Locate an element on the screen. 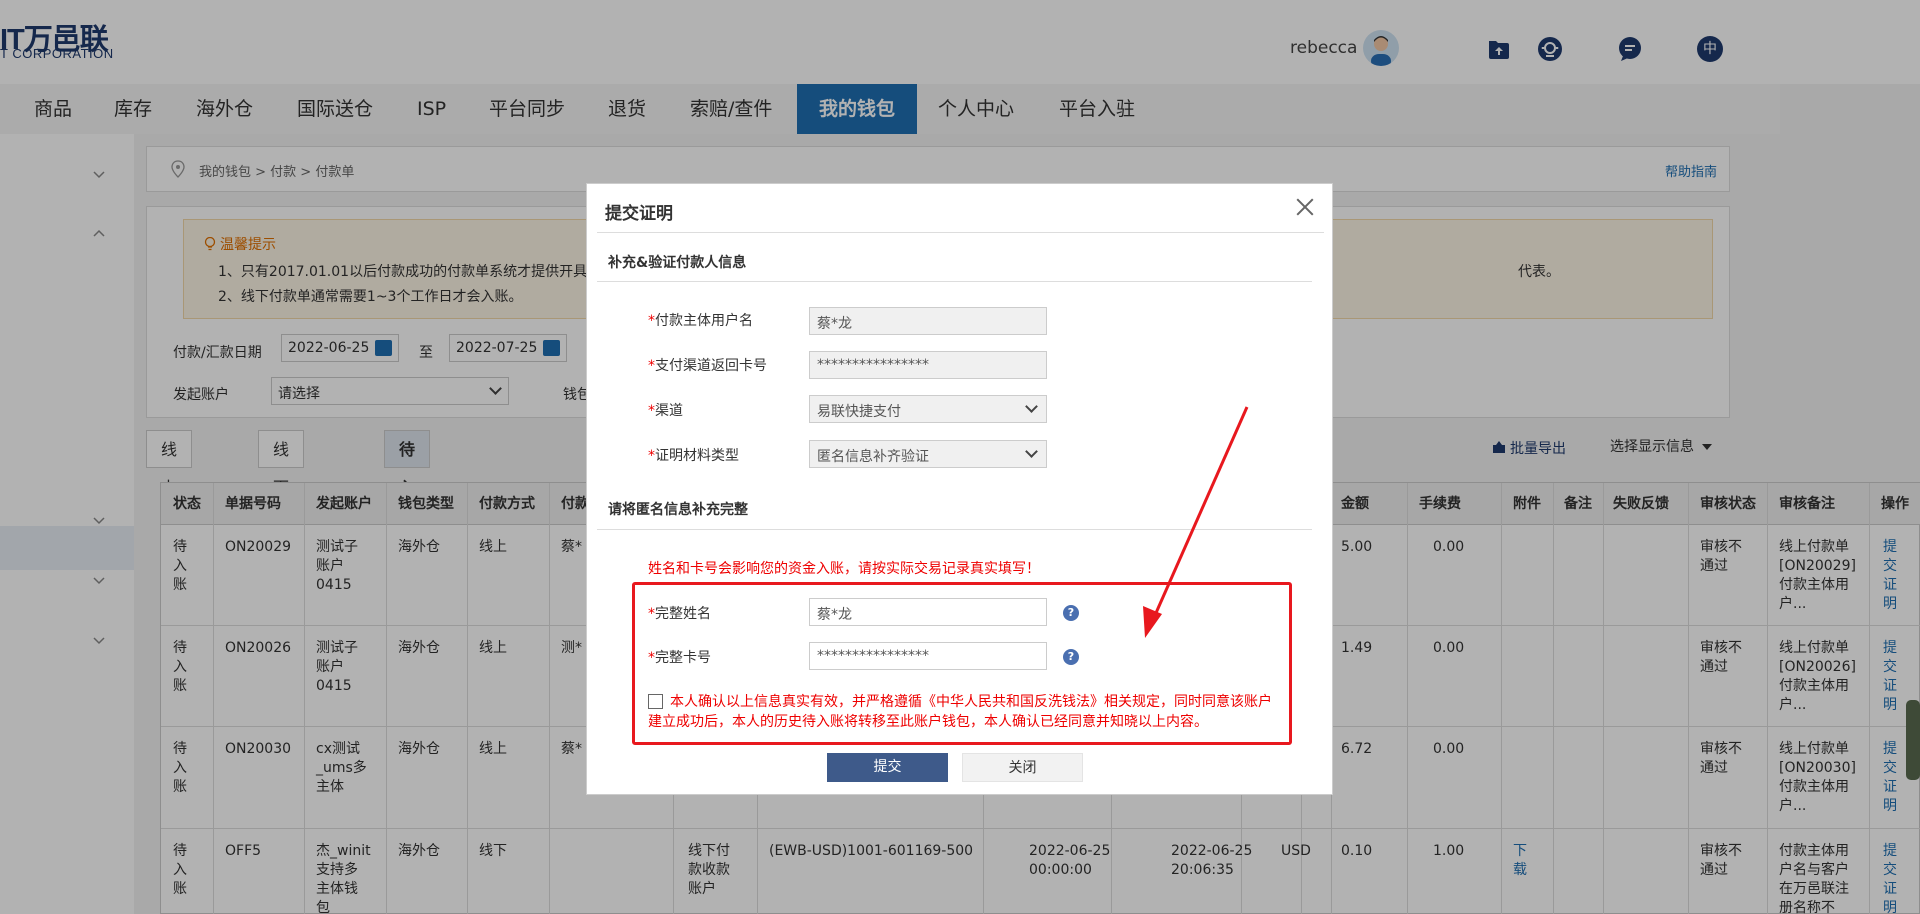 Image resolution: width=1920 pixels, height=914 pixels. payer-username-label: *付款主体用户名 is located at coordinates (700, 321).